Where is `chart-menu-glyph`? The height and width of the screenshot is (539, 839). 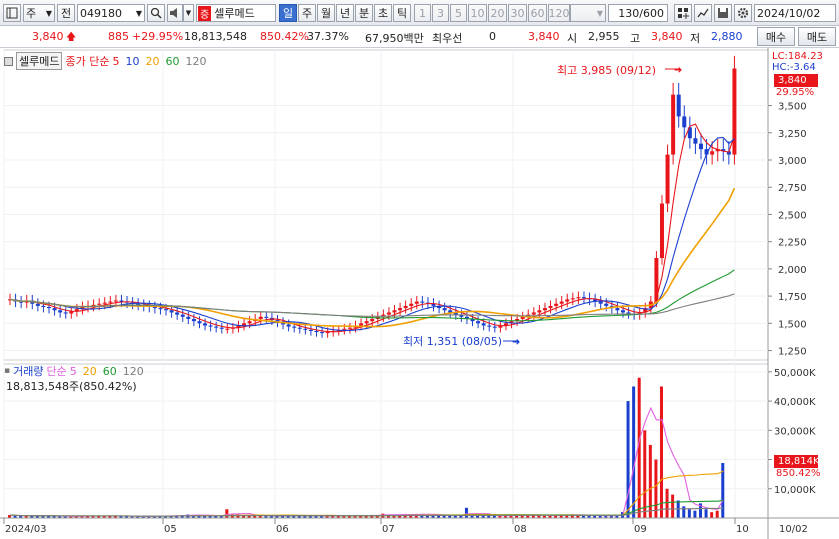 chart-menu-glyph is located at coordinates (12, 13).